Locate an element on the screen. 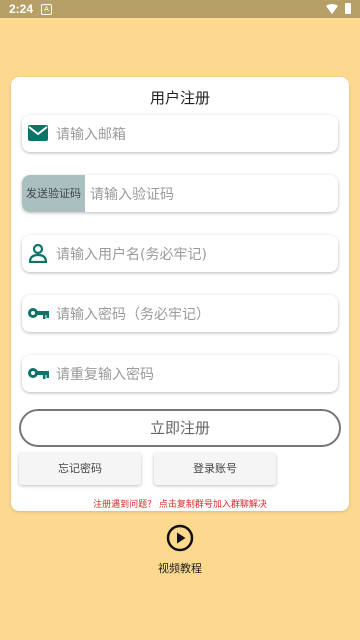  play-circle-icon is located at coordinates (180, 538).